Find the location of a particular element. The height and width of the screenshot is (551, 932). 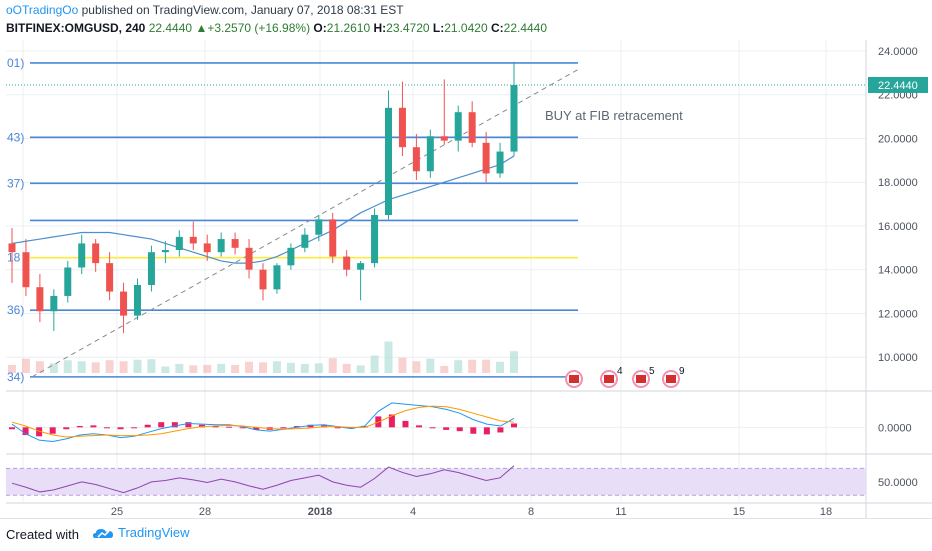

last-price: 22.4440 is located at coordinates (170, 28).